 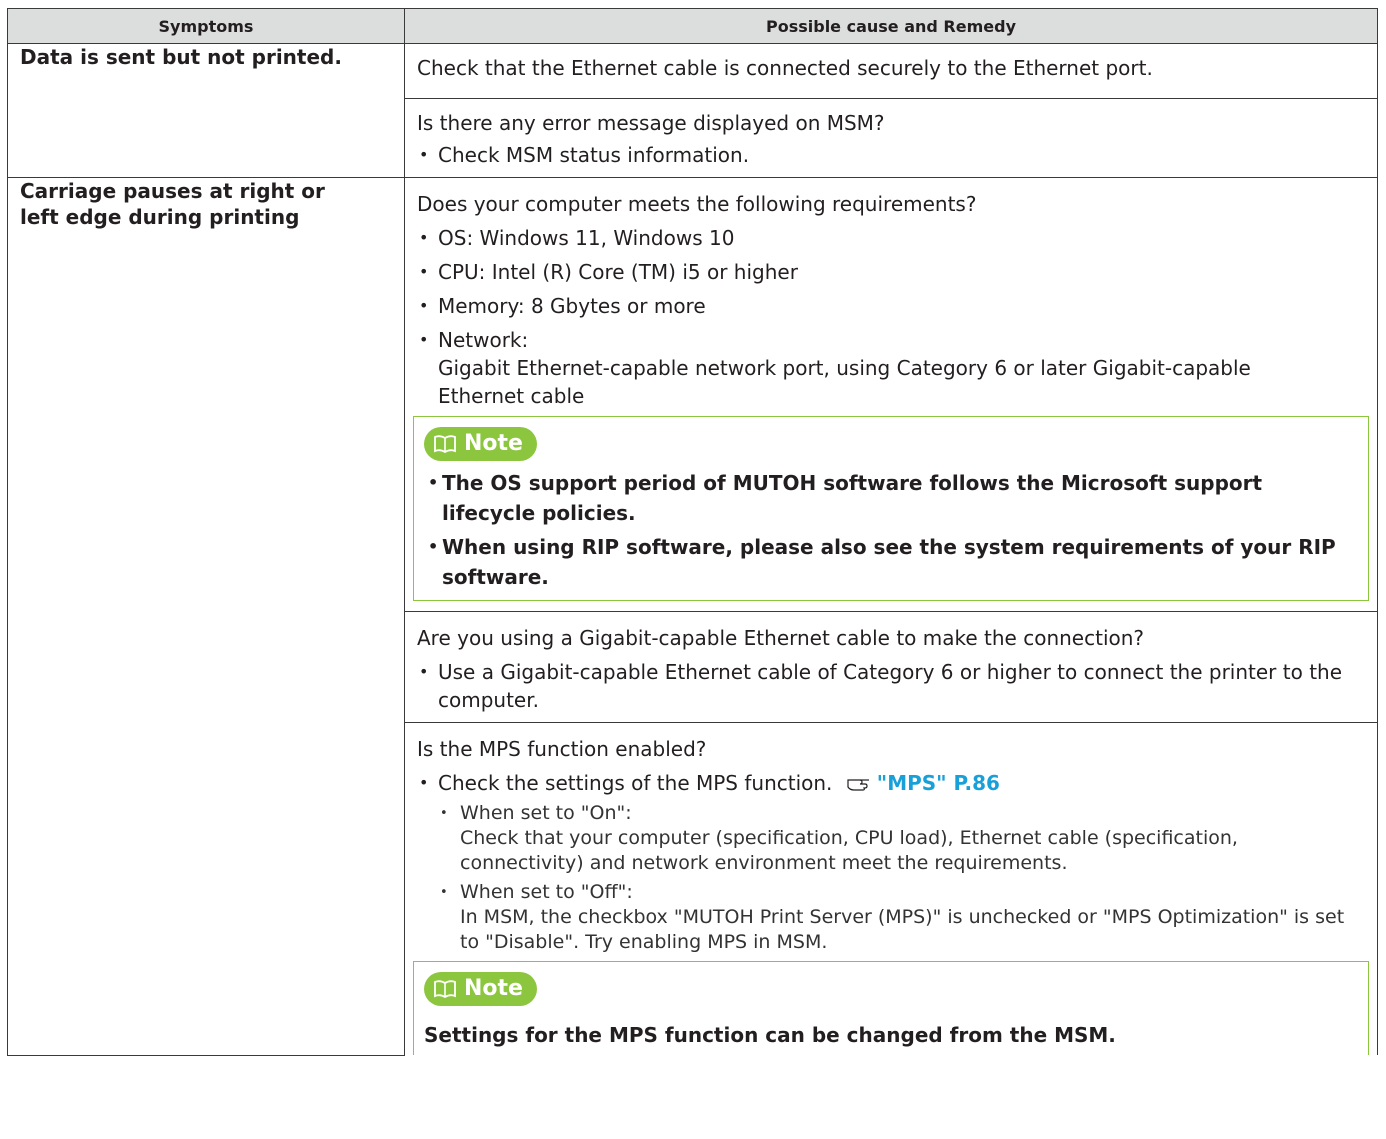 What do you see at coordinates (891, 306) in the screenshot?
I see `list-item: Memory: 8 Gbytes or more` at bounding box center [891, 306].